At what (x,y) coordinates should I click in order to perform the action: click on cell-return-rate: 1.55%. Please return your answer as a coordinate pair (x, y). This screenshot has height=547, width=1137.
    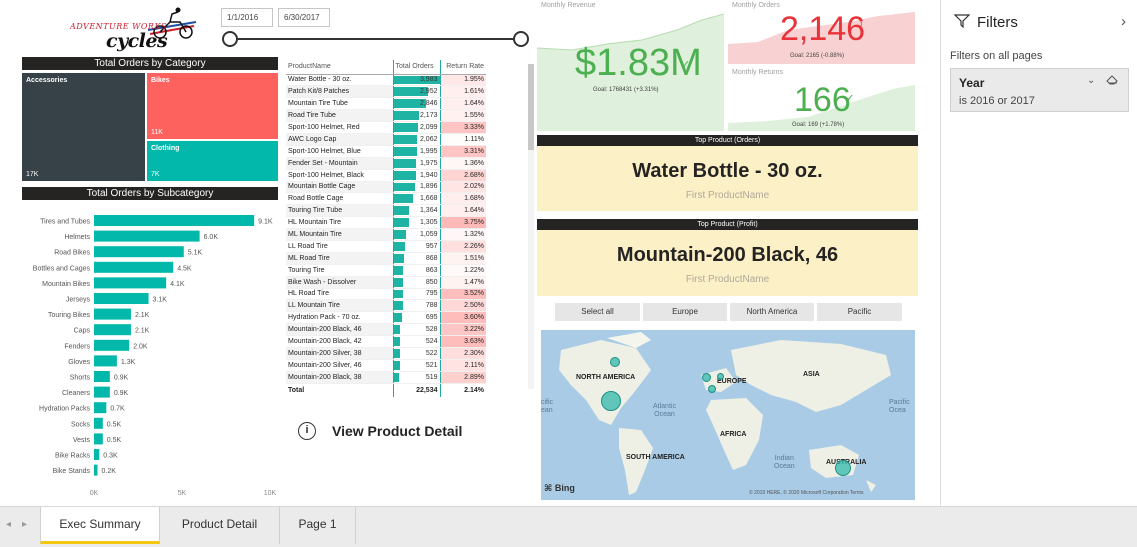
    Looking at the image, I should click on (463, 116).